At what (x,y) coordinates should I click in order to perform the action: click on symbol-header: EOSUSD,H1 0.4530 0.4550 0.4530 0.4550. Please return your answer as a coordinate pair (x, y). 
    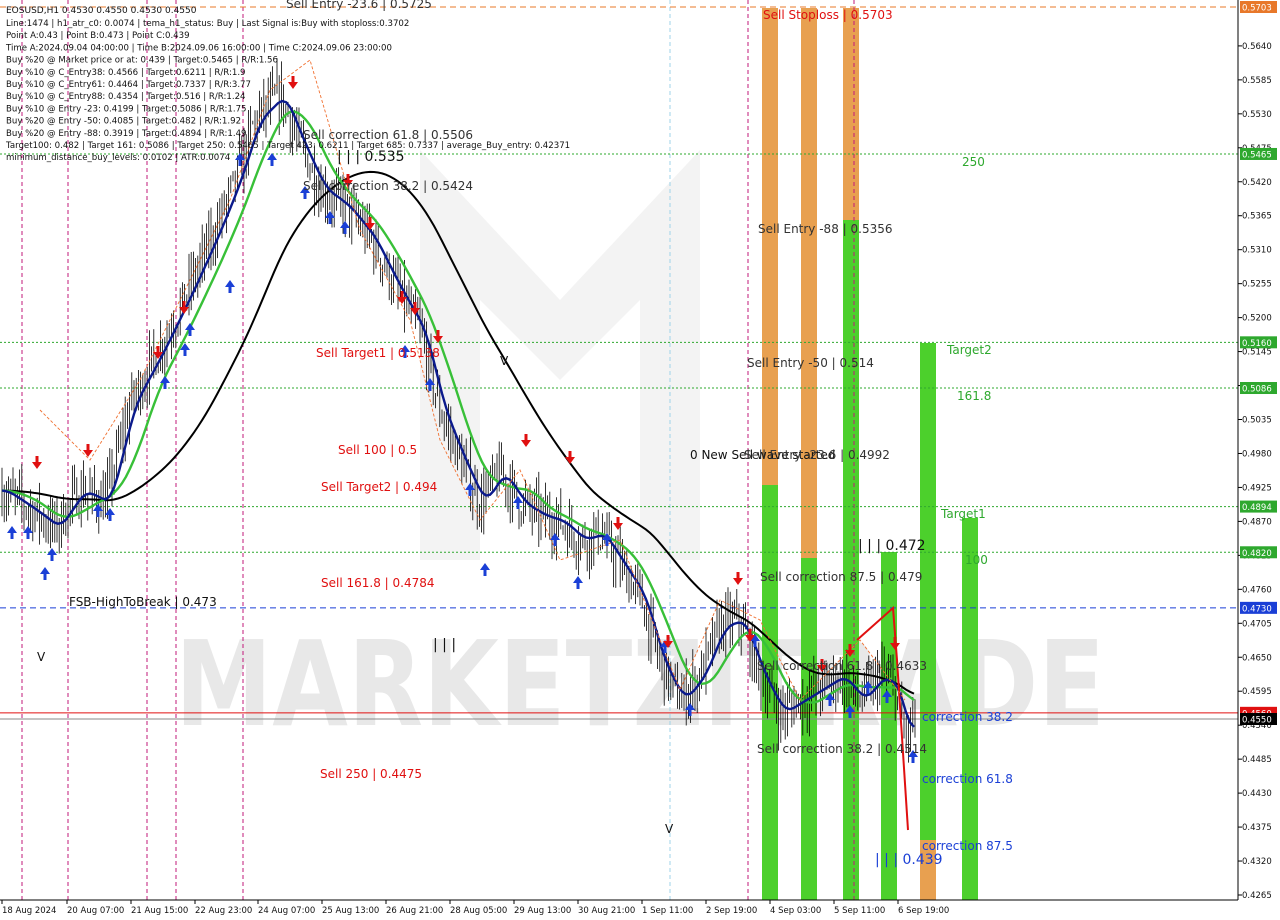
    Looking at the image, I should click on (101, 11).